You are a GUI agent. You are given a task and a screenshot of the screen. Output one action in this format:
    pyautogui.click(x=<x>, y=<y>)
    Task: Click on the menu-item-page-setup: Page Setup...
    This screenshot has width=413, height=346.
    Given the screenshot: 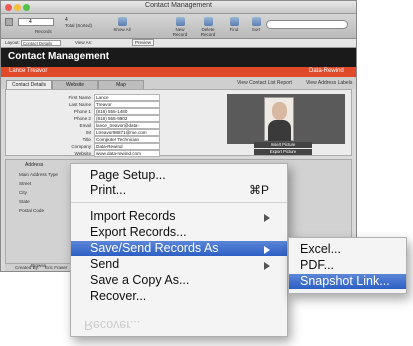 What is the action you would take?
    pyautogui.click(x=128, y=175)
    